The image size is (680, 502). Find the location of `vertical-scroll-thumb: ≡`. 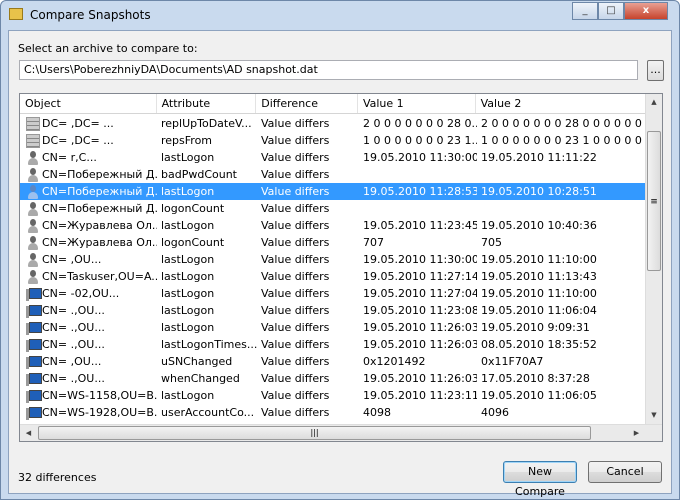

vertical-scroll-thumb: ≡ is located at coordinates (654, 201).